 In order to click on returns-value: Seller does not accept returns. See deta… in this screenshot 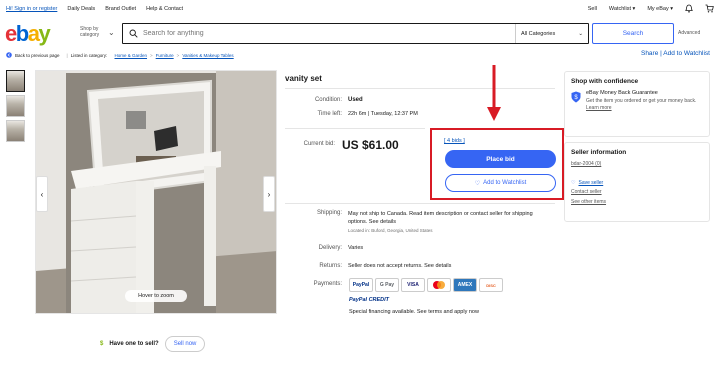, I will do `click(400, 266)`.